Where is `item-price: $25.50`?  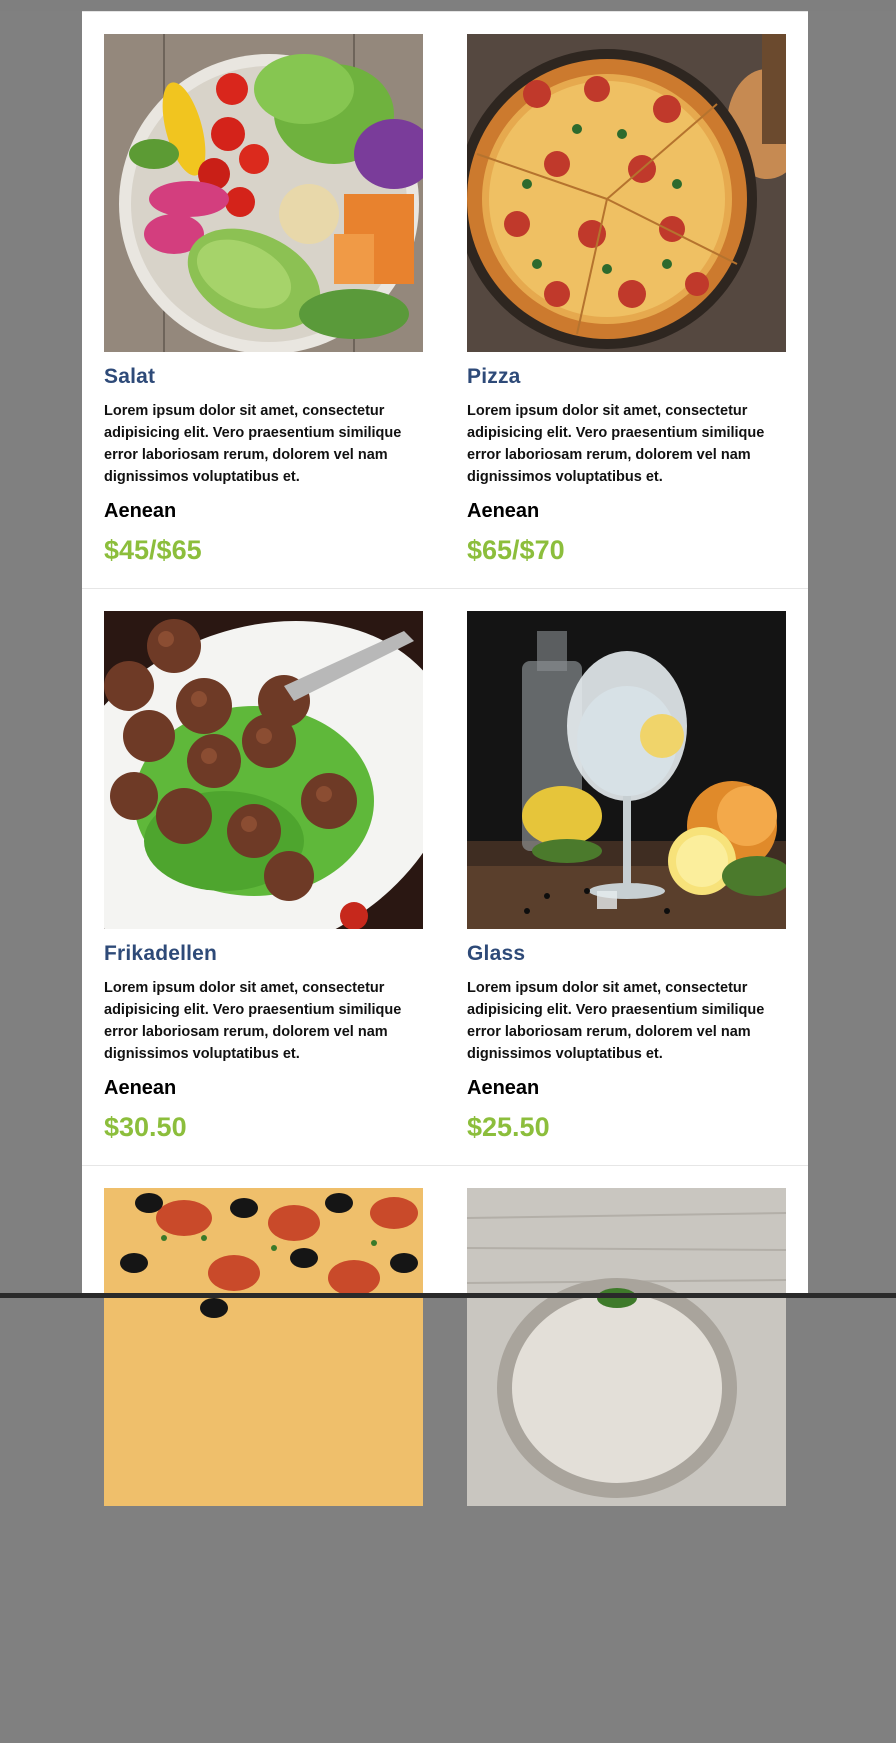
item-price: $25.50 is located at coordinates (508, 1127).